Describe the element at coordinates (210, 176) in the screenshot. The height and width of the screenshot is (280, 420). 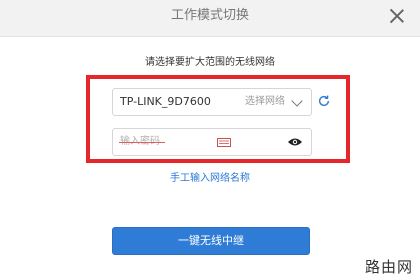
I see `manual-network-entry-link: 手工输入网络名称` at that location.